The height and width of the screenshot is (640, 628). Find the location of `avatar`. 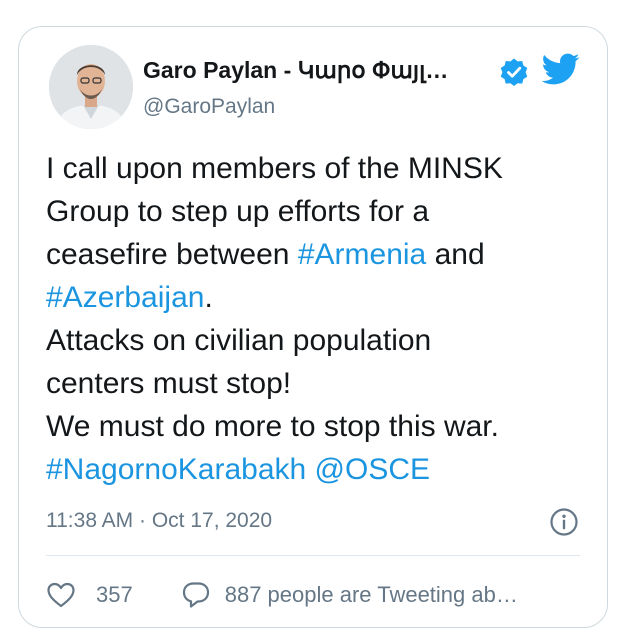

avatar is located at coordinates (91, 87).